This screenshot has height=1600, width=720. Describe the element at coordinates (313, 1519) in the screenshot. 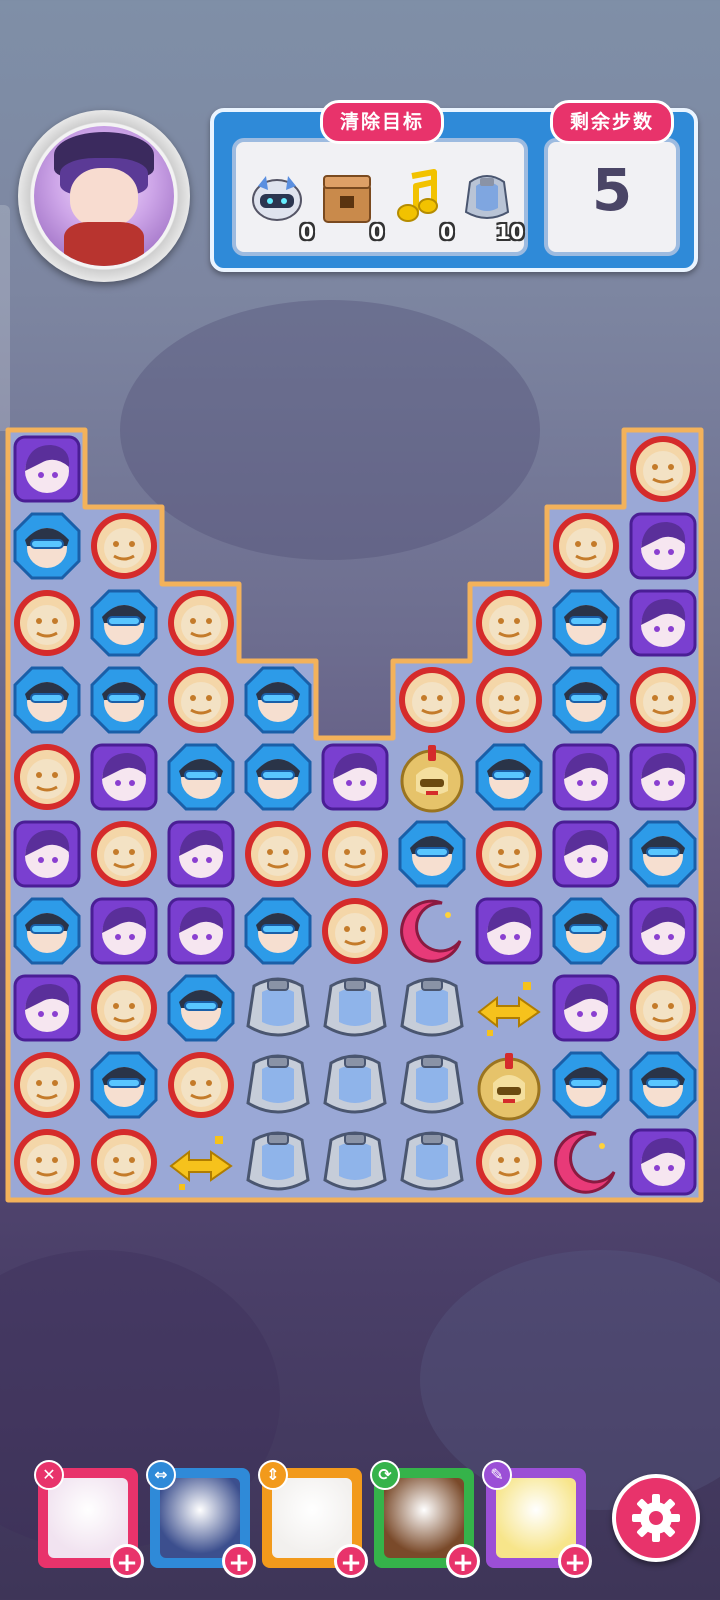

I see `hero-white-hair-card: ⇕ +` at that location.